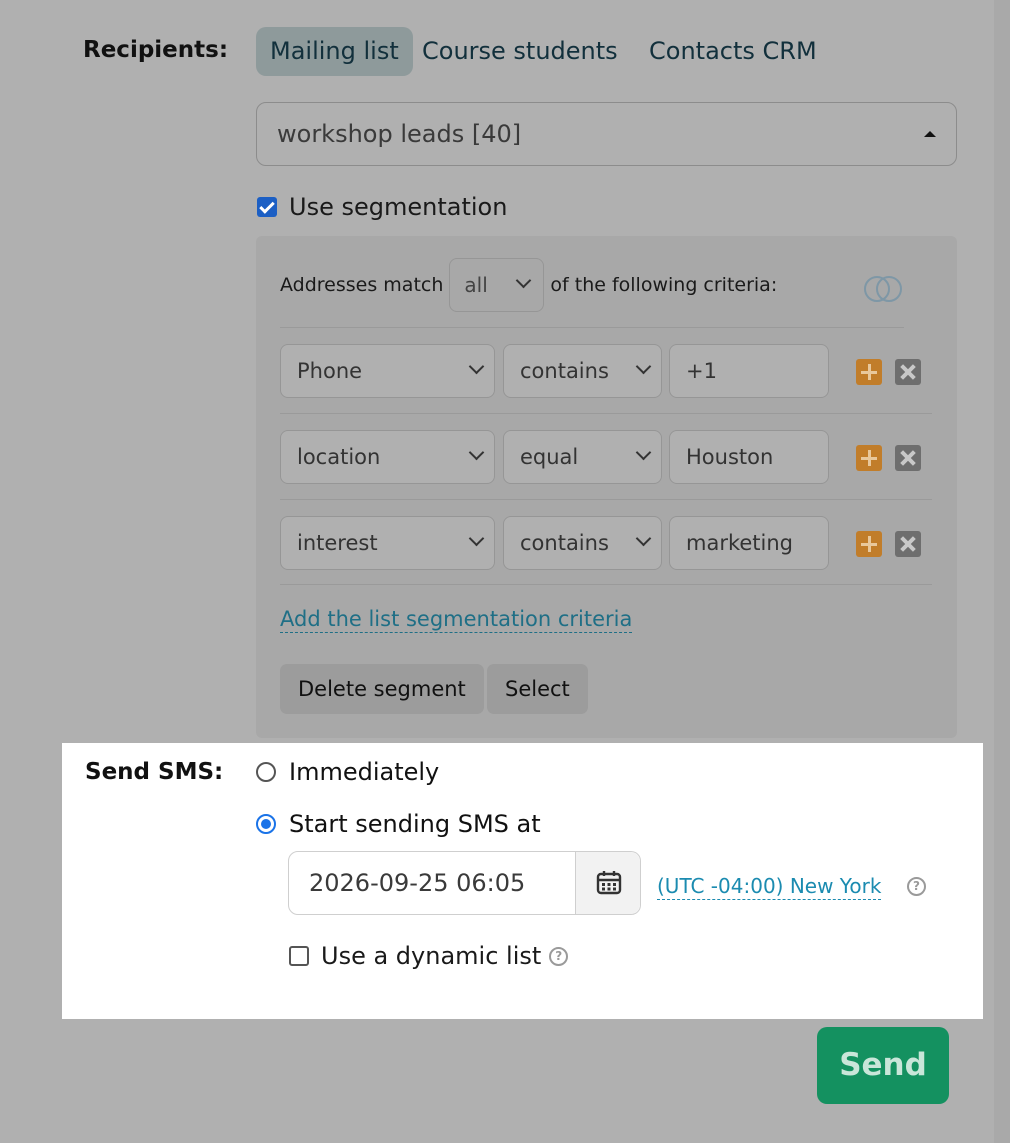 The width and height of the screenshot is (1010, 1143). I want to click on dynamic-list-row: Use a dynamic list ?, so click(429, 956).